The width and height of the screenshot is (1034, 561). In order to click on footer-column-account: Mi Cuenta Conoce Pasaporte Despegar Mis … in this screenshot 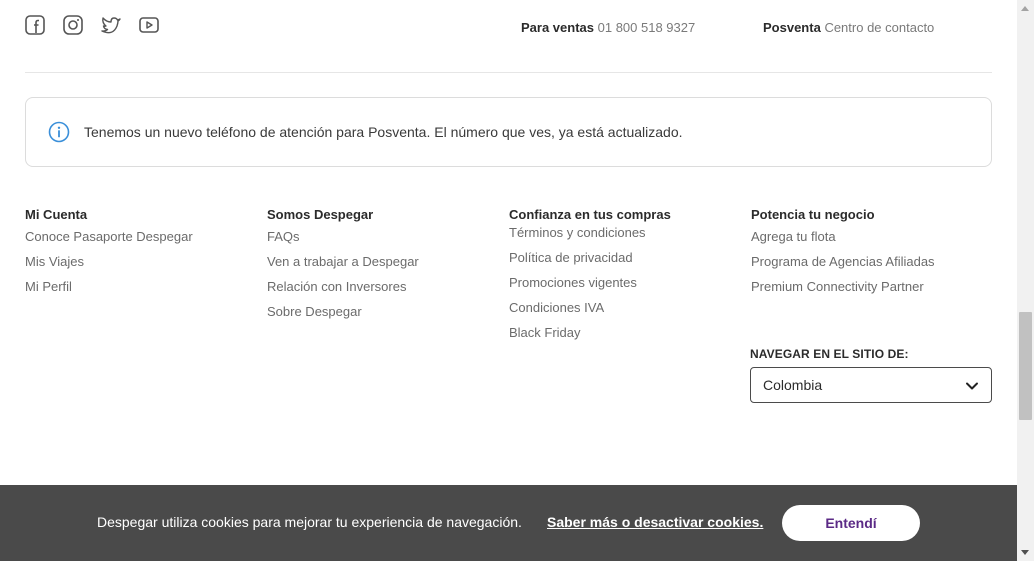, I will do `click(145, 253)`.